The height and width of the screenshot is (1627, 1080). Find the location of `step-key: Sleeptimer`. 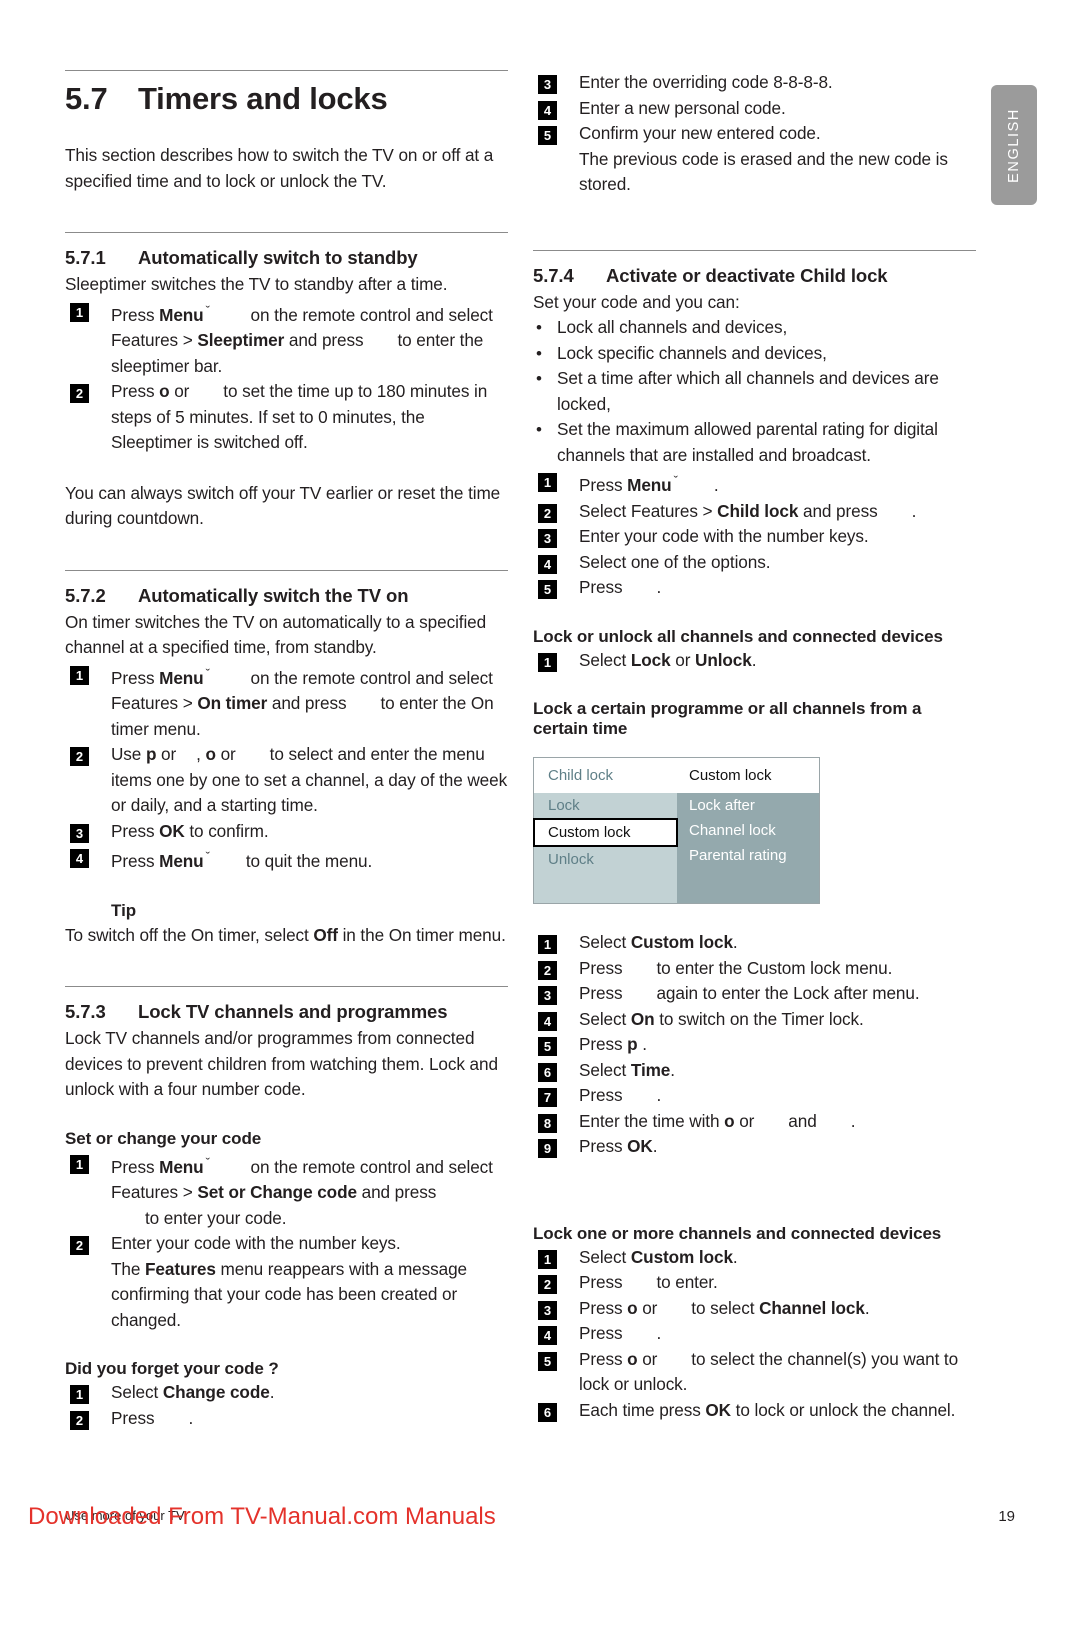

step-key: Sleeptimer is located at coordinates (241, 340).